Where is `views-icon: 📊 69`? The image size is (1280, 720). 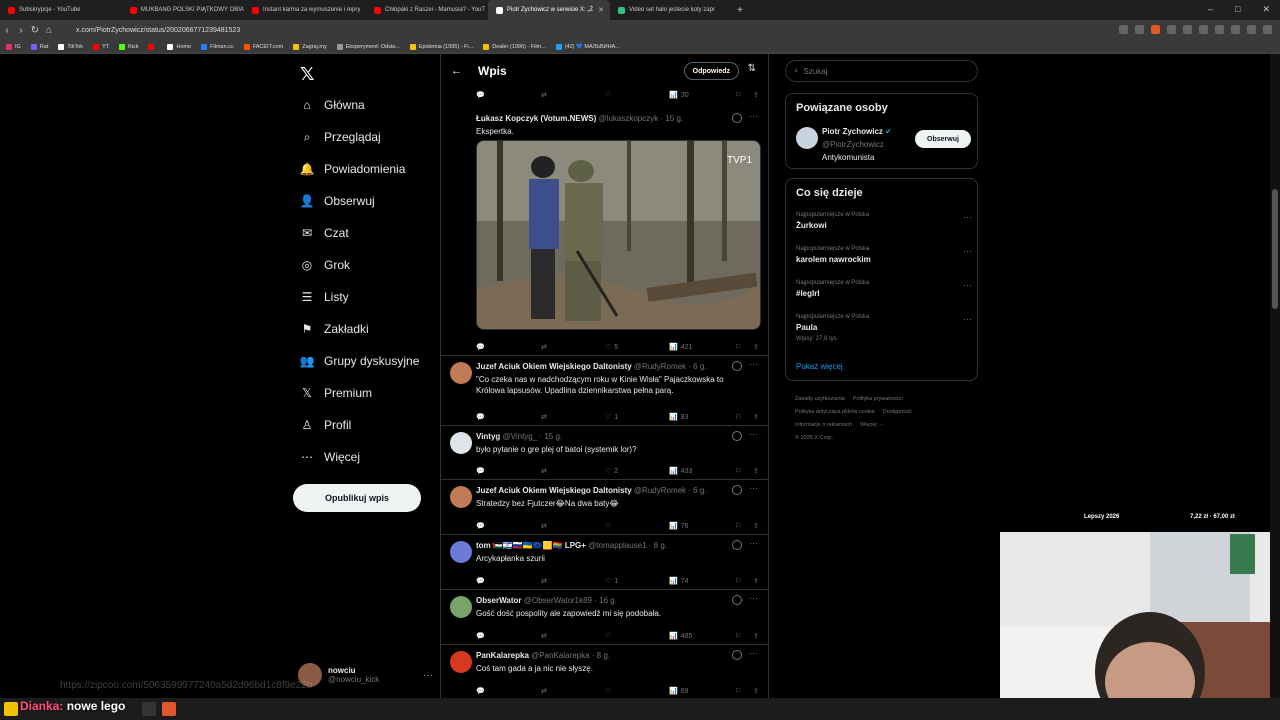
views-icon: 📊 69 is located at coordinates (702, 691).